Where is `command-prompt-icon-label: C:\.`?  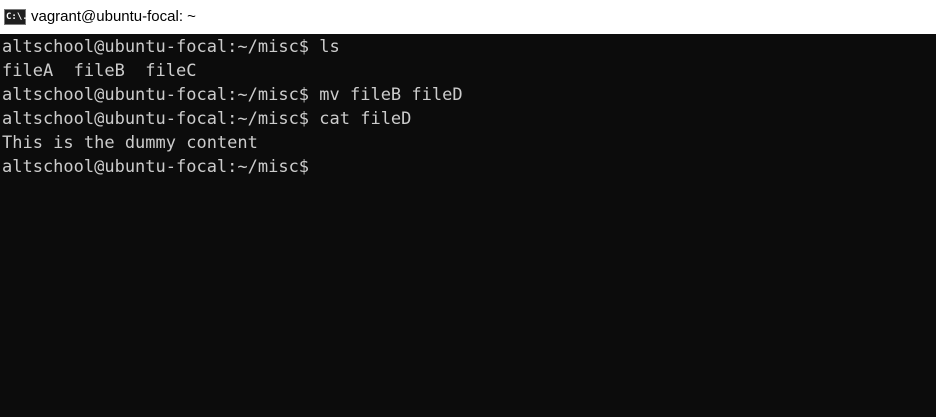
command-prompt-icon-label: C:\. is located at coordinates (17, 17).